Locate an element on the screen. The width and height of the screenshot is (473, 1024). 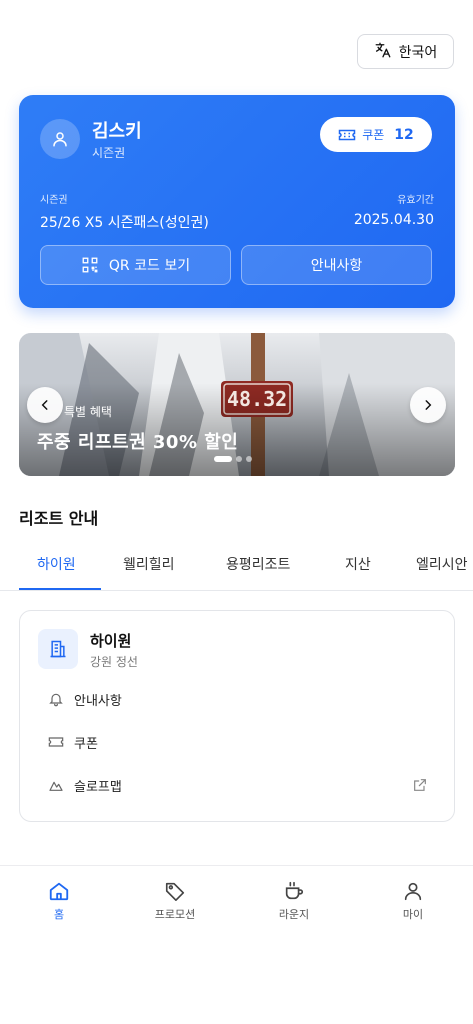
expiry-date: 2025.04.30 is located at coordinates (393, 220).